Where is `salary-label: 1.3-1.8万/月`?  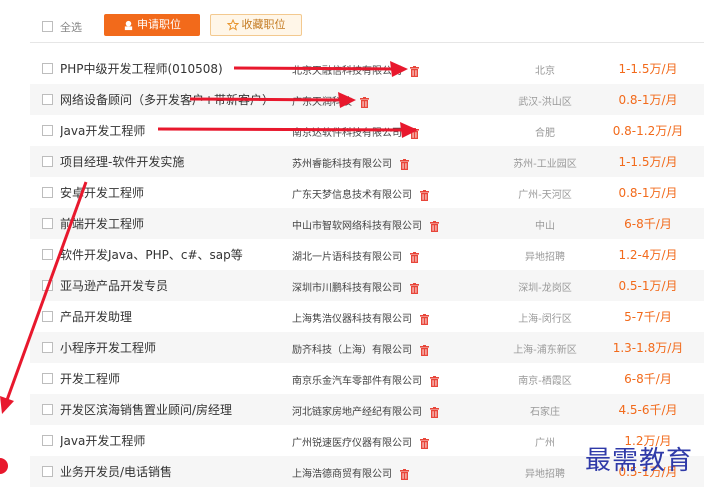 salary-label: 1.3-1.8万/月 is located at coordinates (648, 348).